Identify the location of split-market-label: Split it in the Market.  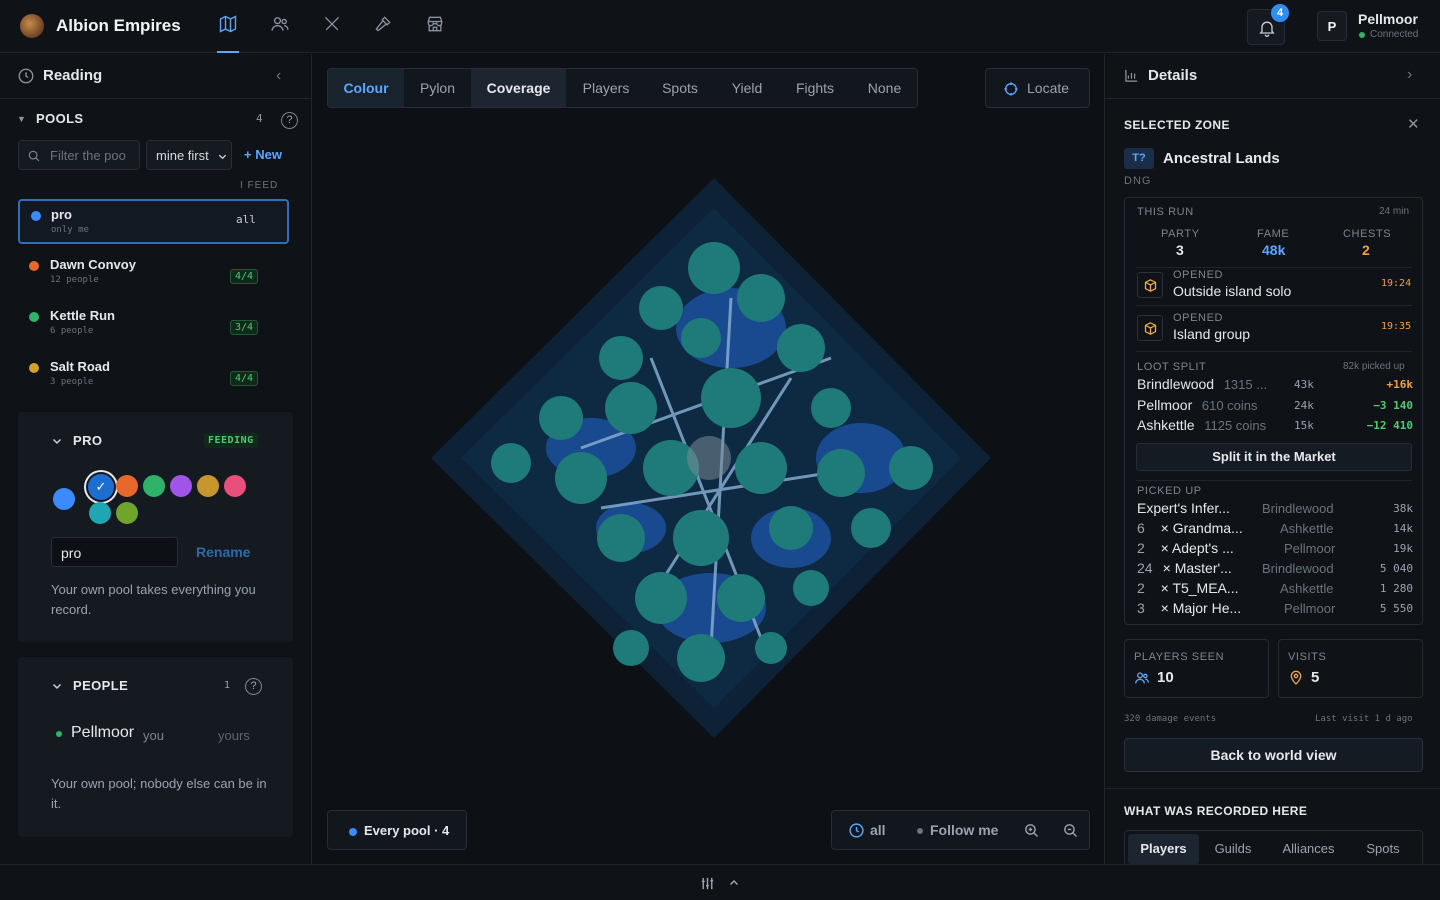
(1274, 456).